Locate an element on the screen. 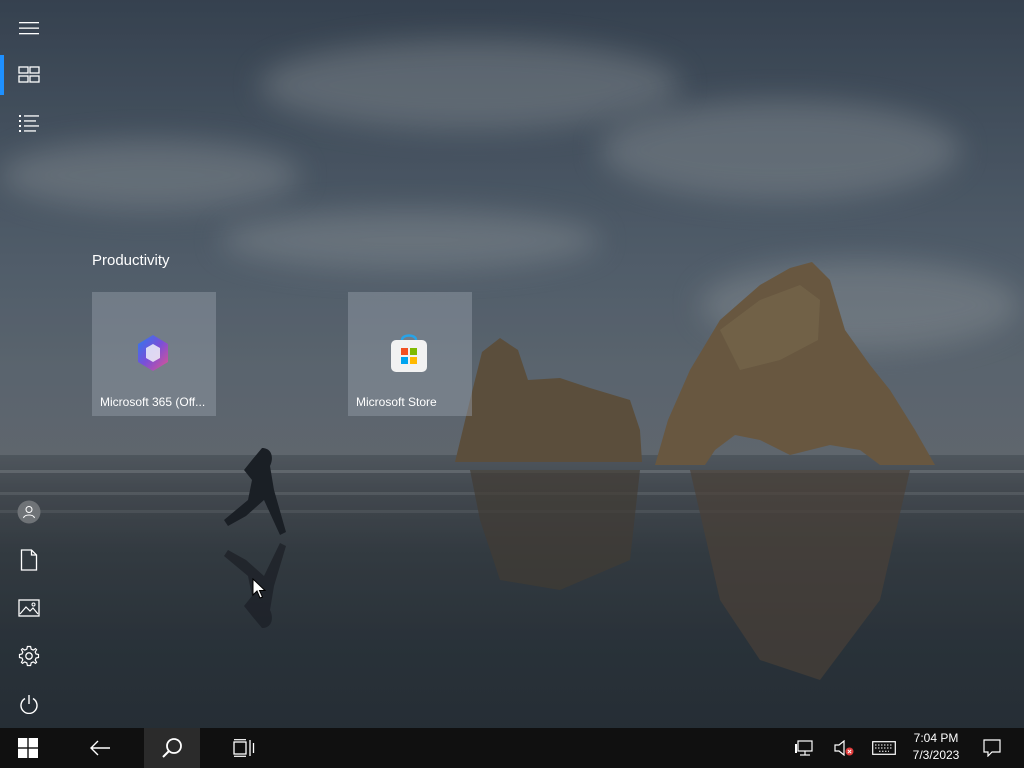 The image size is (1024, 768). windows-logo-icon is located at coordinates (28, 748).